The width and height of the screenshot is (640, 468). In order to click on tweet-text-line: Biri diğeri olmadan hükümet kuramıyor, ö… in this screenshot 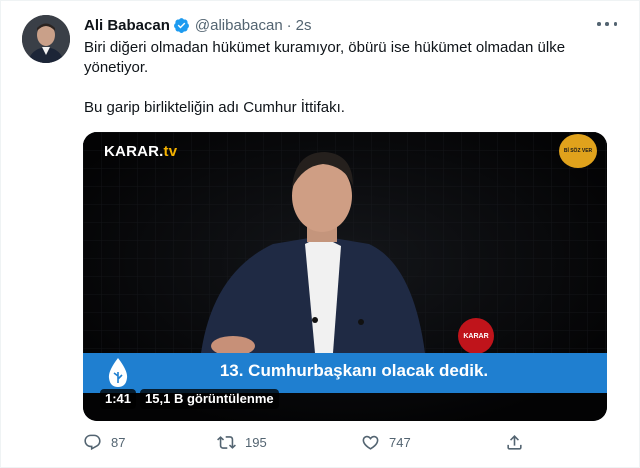, I will do `click(325, 47)`.